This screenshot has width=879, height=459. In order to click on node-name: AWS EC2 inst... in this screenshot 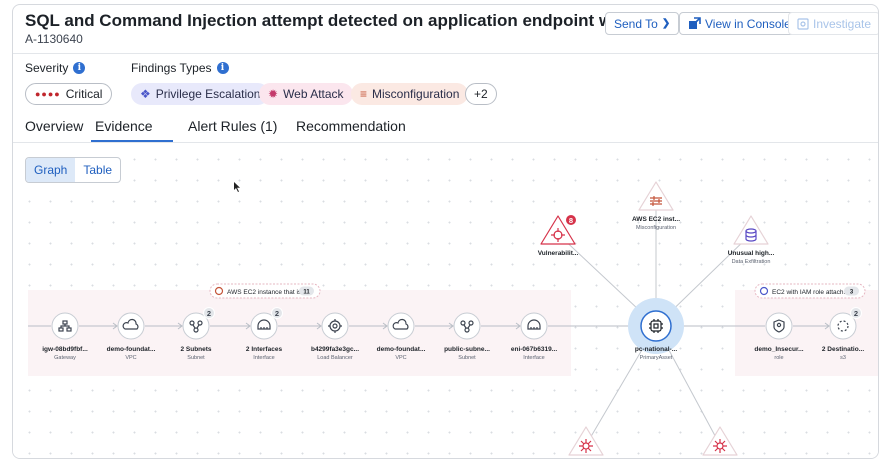, I will do `click(656, 219)`.